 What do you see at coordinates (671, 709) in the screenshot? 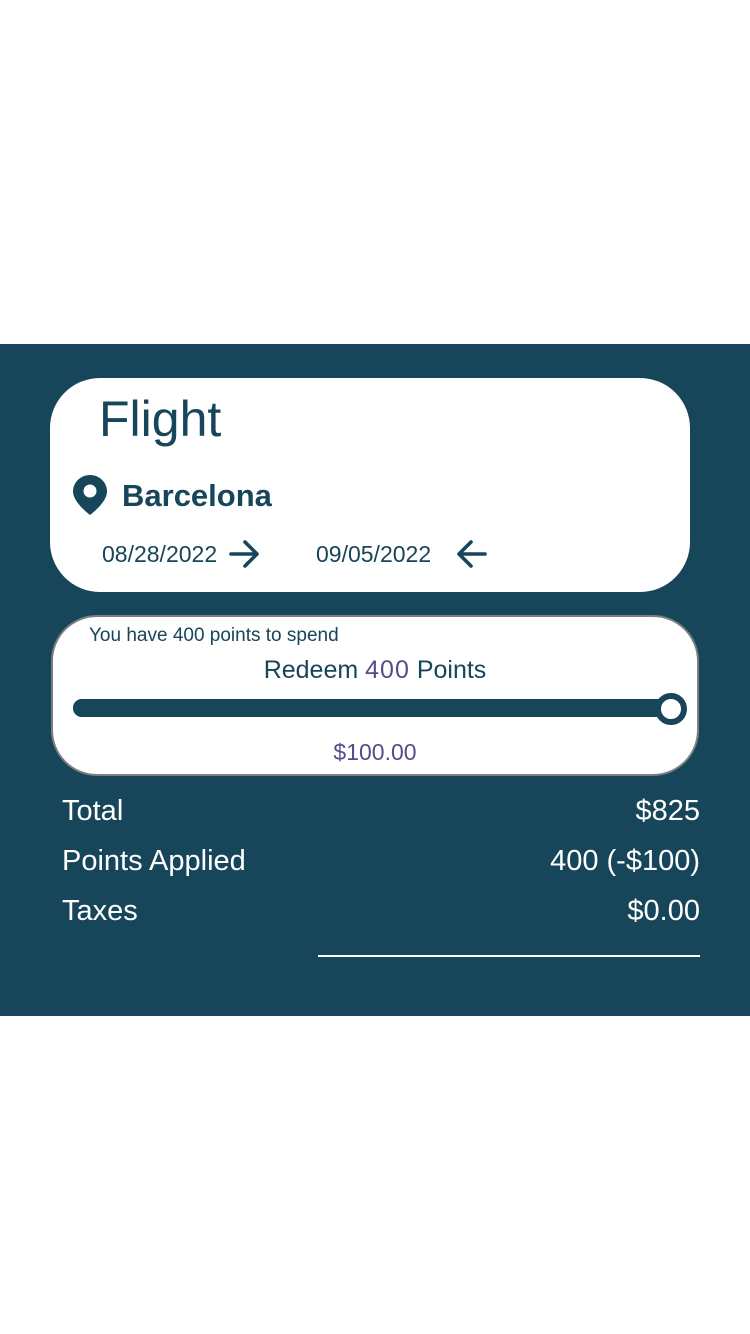
I see `points-slider-thumb` at bounding box center [671, 709].